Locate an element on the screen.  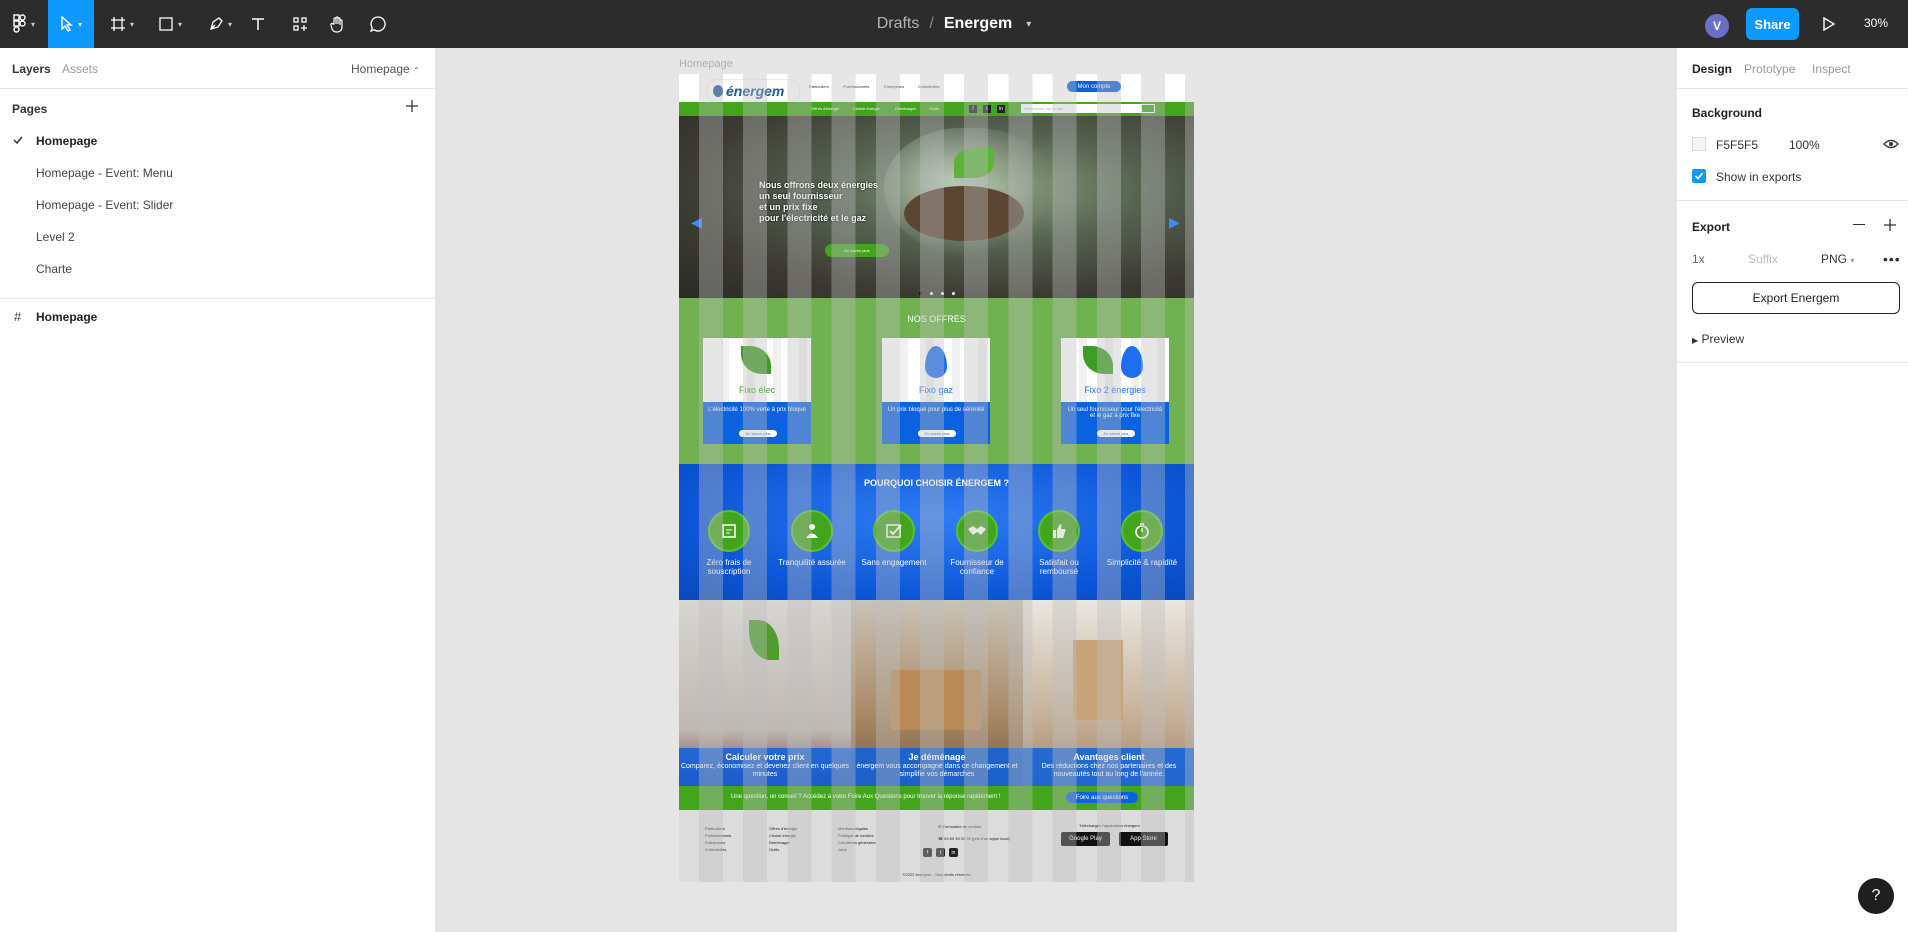
sprout-image is located at coordinates (974, 163).